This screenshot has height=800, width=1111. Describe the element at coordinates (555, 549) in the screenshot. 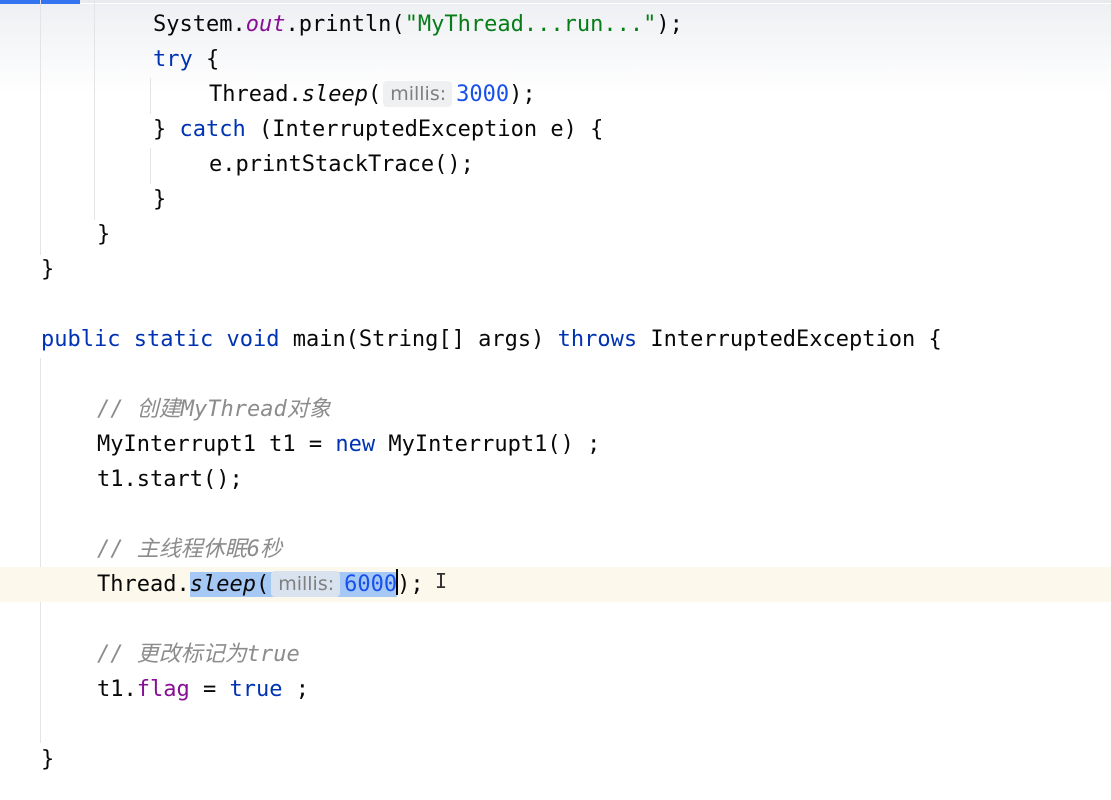

I see `code-line-comment-sleep: // 主线程休眠6秒` at that location.